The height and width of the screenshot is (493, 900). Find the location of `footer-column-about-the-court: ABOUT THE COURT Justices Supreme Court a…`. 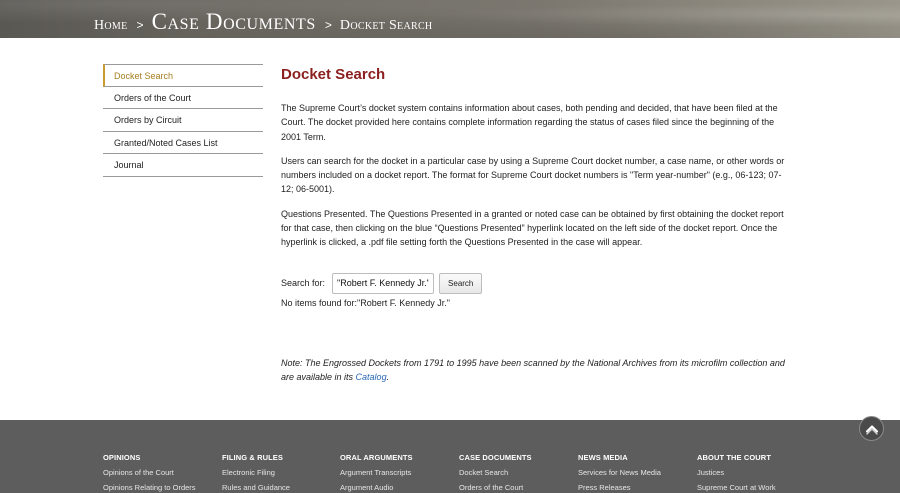

footer-column-about-the-court: ABOUT THE COURT Justices Supreme Court a… is located at coordinates (736, 472).